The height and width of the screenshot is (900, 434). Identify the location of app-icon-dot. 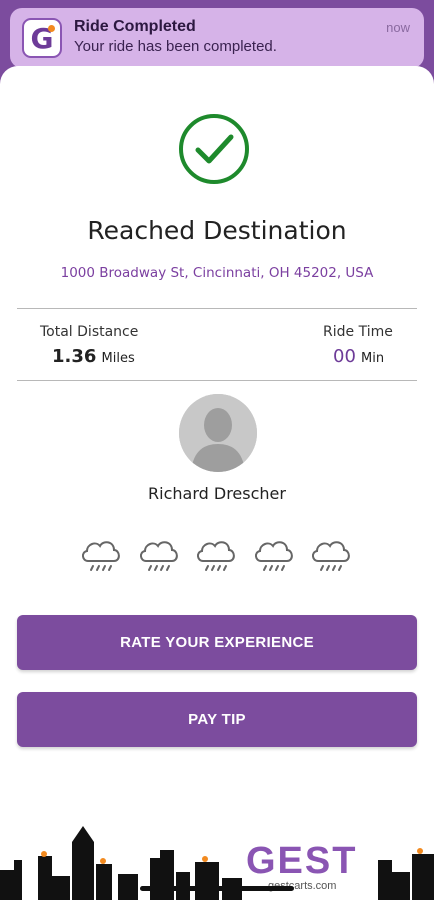
(51, 28).